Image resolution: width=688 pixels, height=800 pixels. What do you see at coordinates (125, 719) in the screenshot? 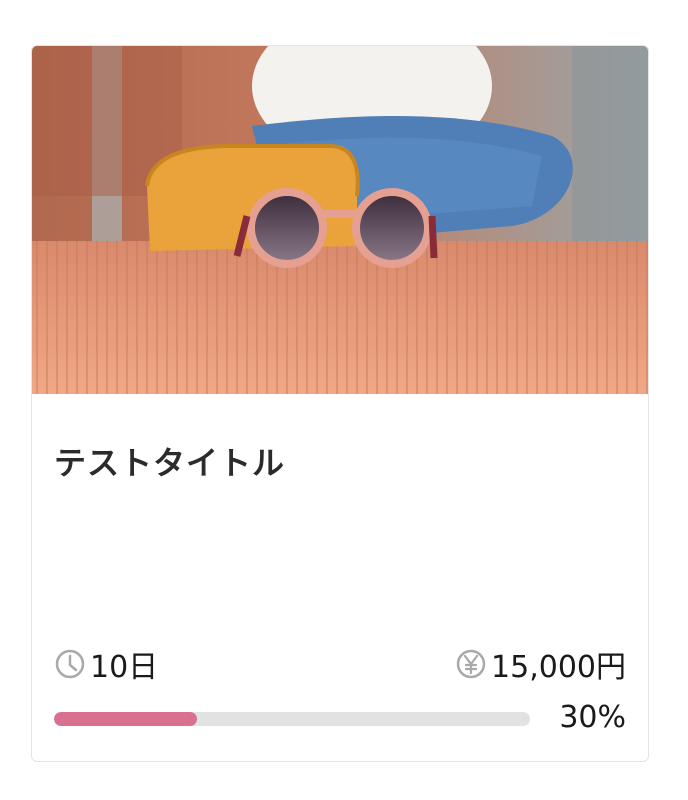
I see `progress-fill` at bounding box center [125, 719].